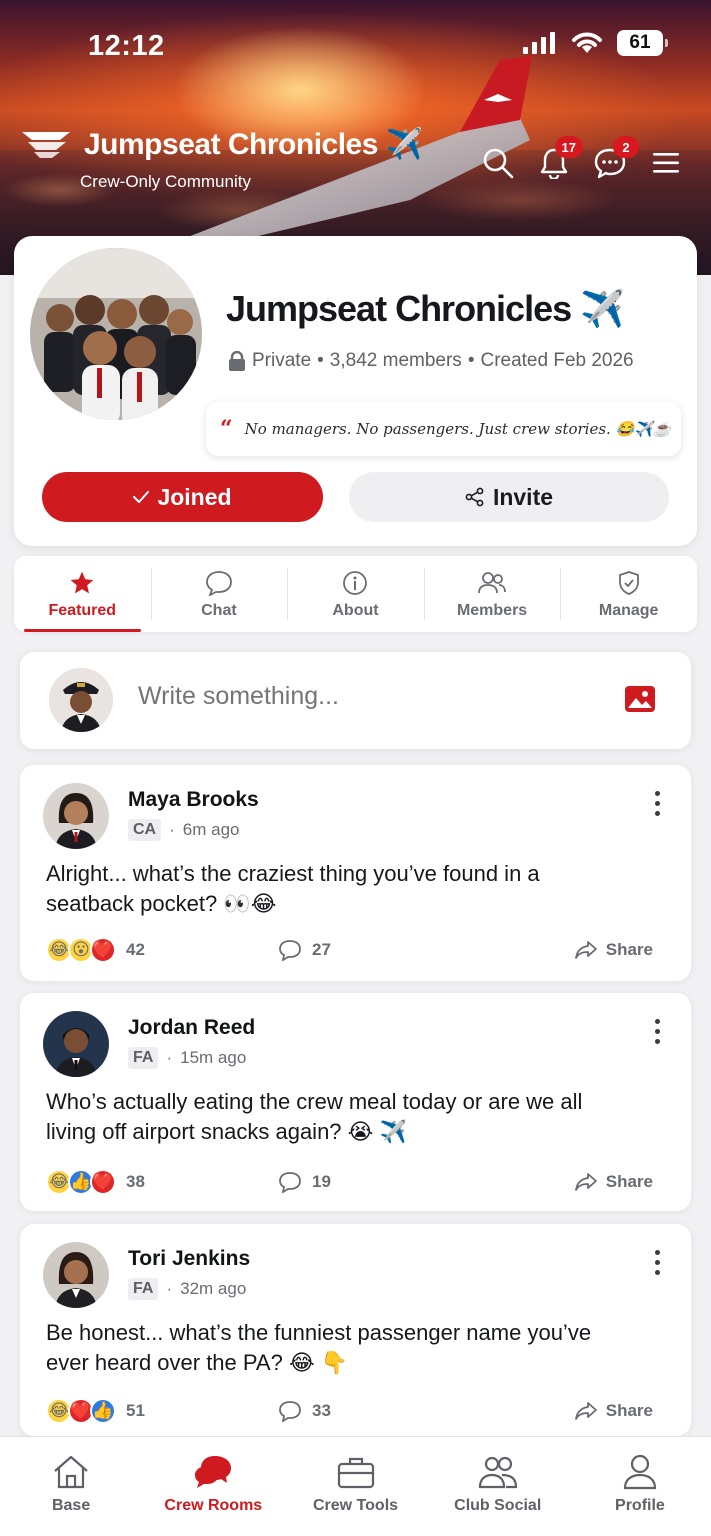 The height and width of the screenshot is (1536, 711). I want to click on battery-indicator: 61, so click(642, 43).